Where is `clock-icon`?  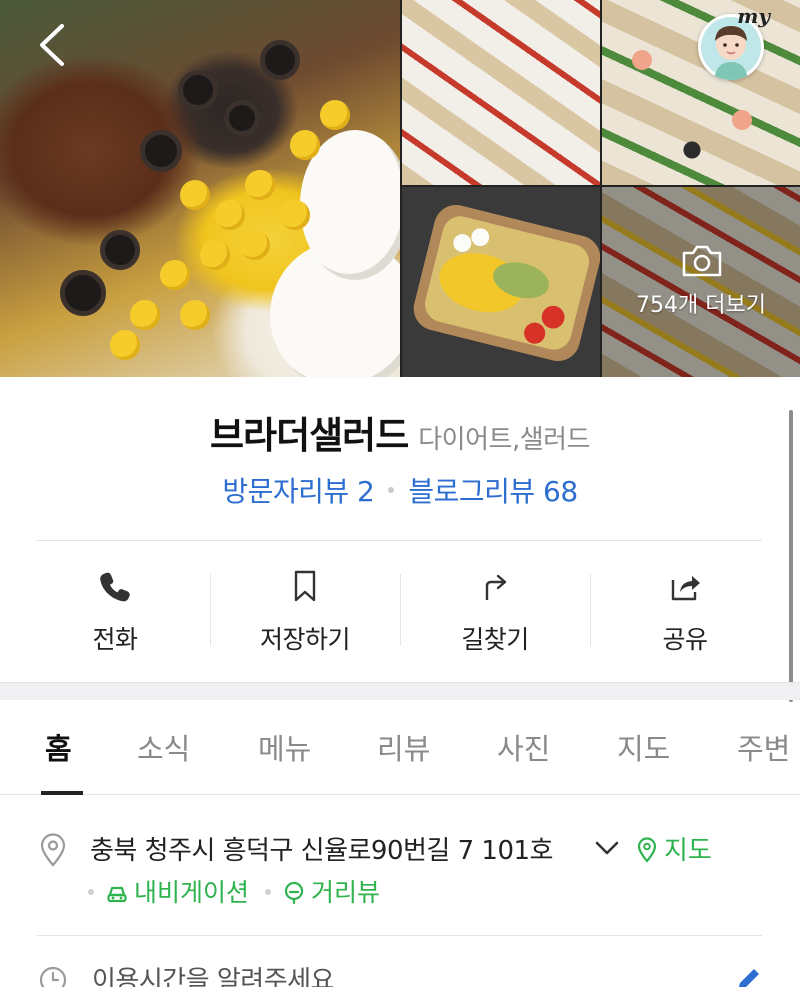
clock-icon is located at coordinates (53, 976).